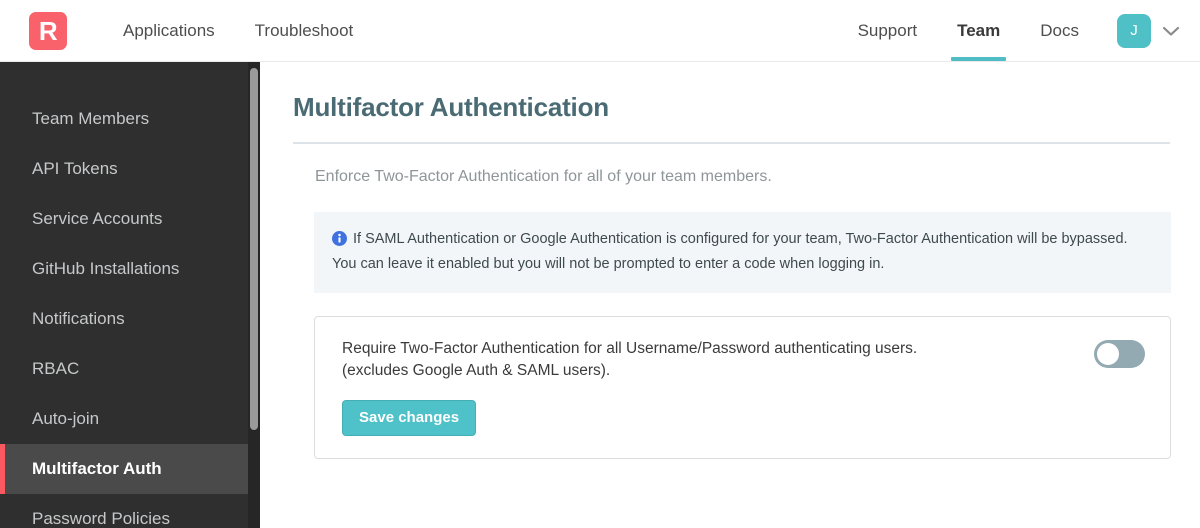 This screenshot has width=1200, height=528. Describe the element at coordinates (78, 318) in the screenshot. I see `sidebar-item-label: Notifications` at that location.